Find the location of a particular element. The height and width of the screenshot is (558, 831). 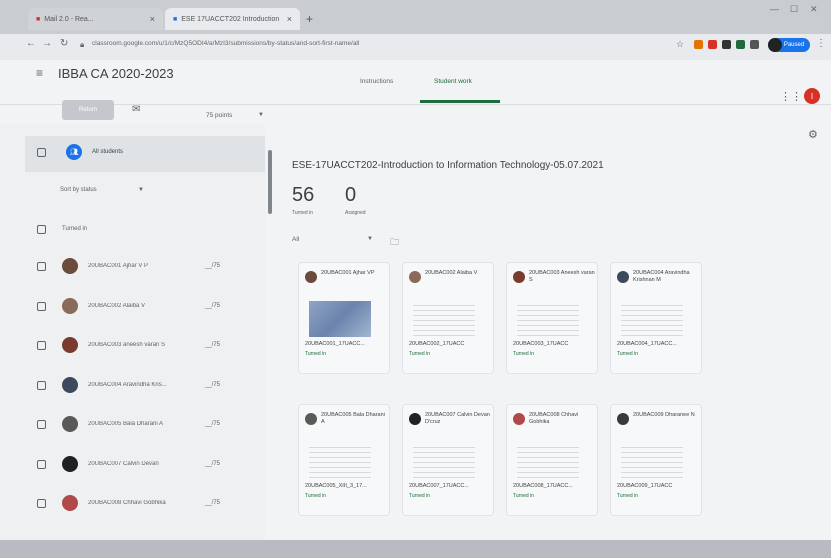

attachment-filename: 20UBAC002_17UACC is located at coordinates (451, 344).